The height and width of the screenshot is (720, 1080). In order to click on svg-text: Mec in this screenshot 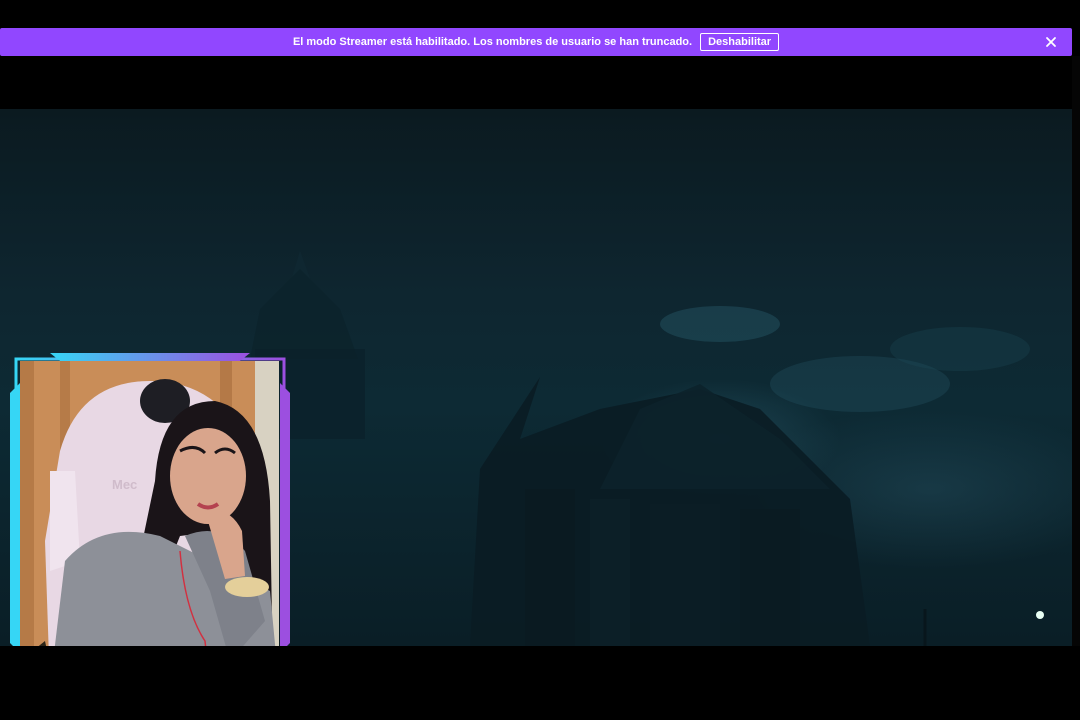, I will do `click(124, 484)`.